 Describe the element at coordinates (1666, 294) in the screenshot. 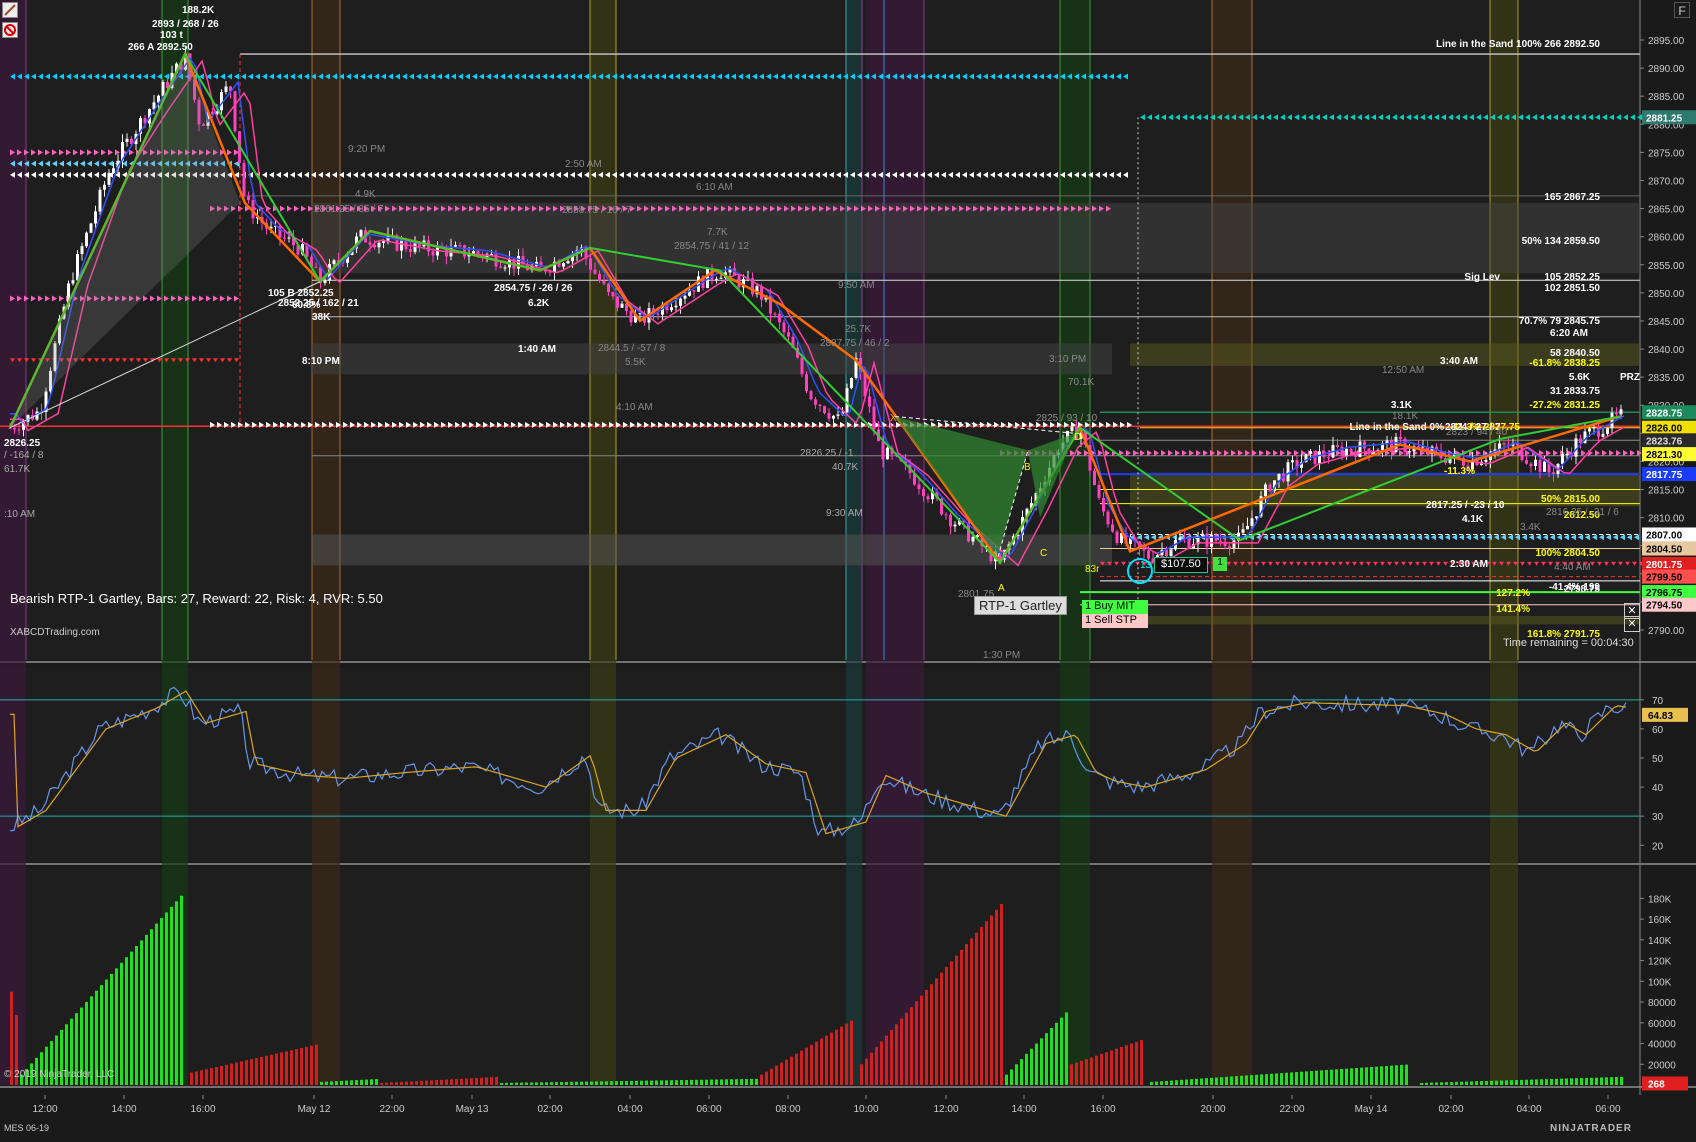

I see `price-tick-label: 2850.00` at that location.